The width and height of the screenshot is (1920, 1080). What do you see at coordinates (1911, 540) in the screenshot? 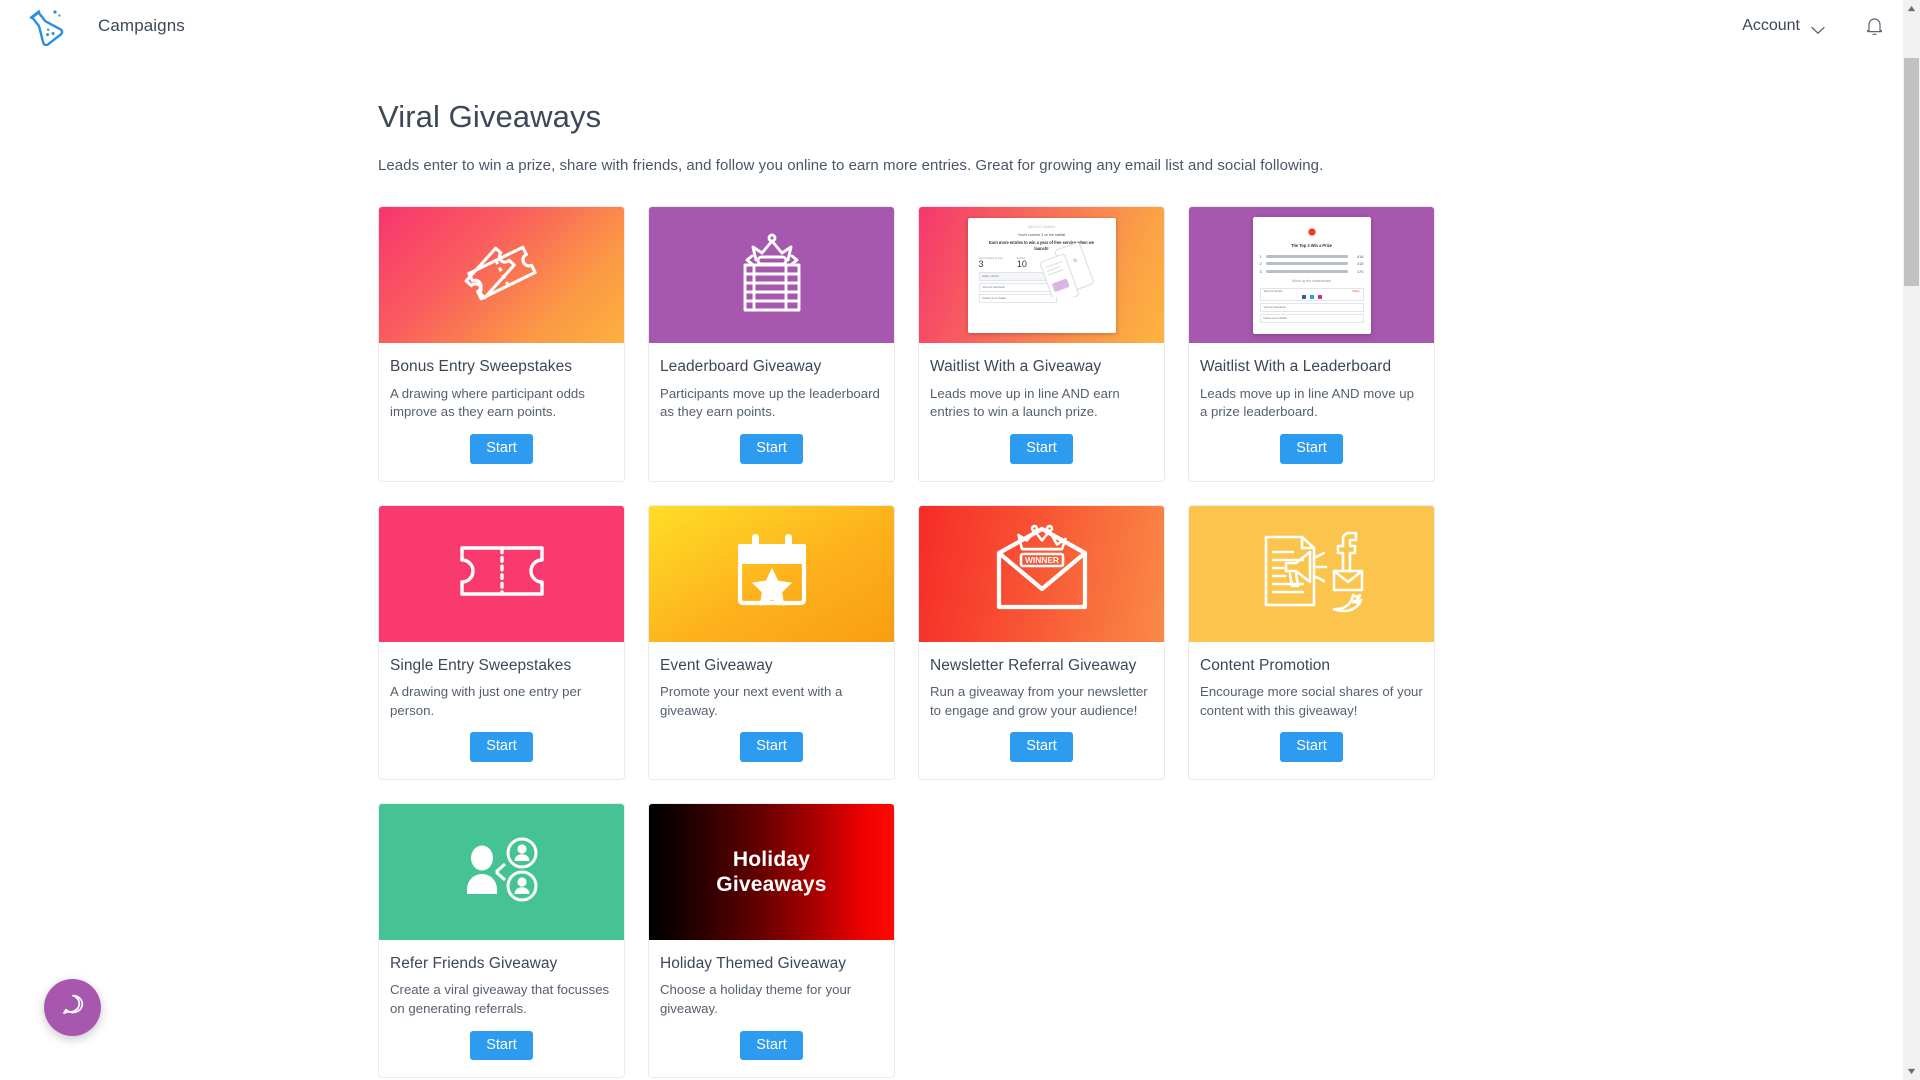
I see `page-scrollbar` at bounding box center [1911, 540].